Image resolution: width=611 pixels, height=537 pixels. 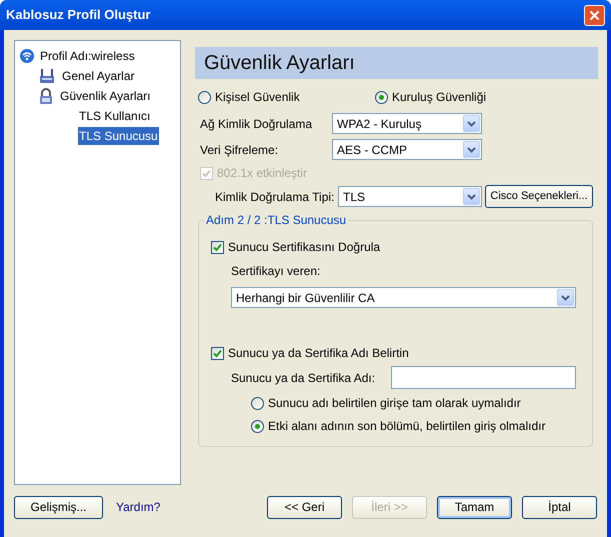 What do you see at coordinates (407, 149) in the screenshot?
I see `dropdown: AES - CCMP` at bounding box center [407, 149].